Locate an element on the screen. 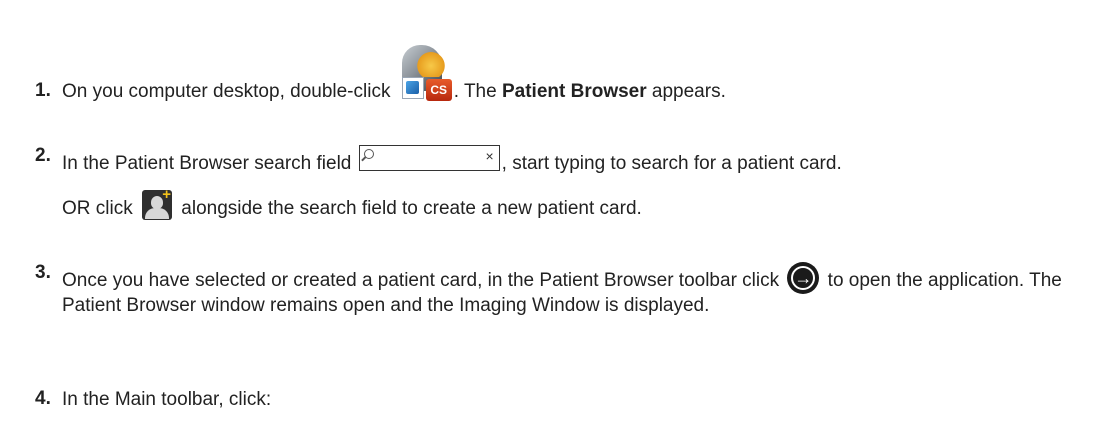 Image resolution: width=1116 pixels, height=442 pixels. step-number: 2. is located at coordinates (43, 155).